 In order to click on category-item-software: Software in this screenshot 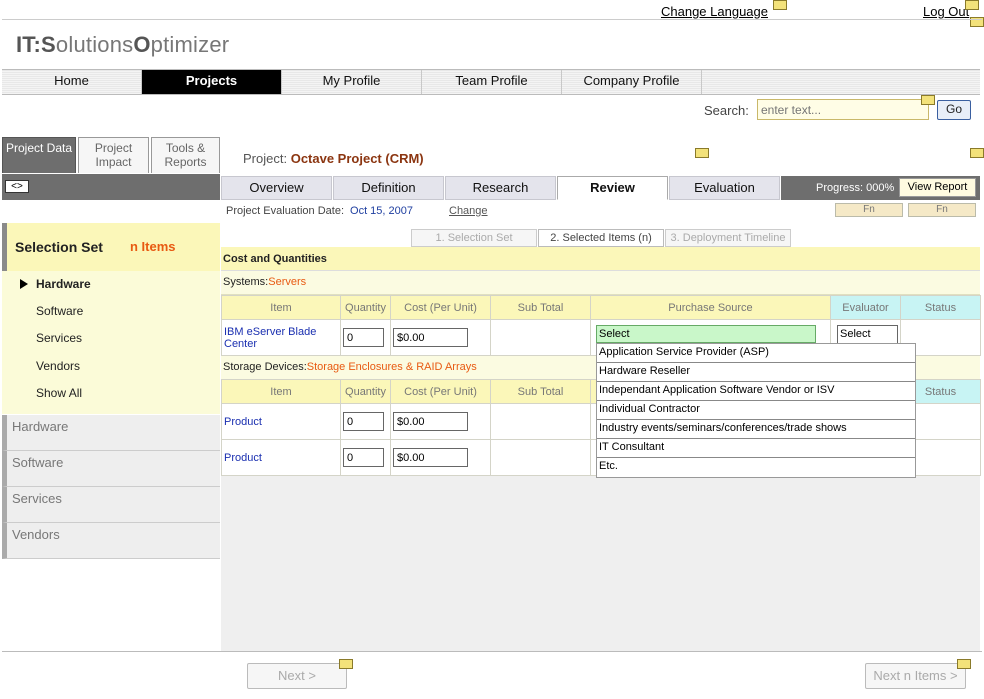, I will do `click(59, 311)`.